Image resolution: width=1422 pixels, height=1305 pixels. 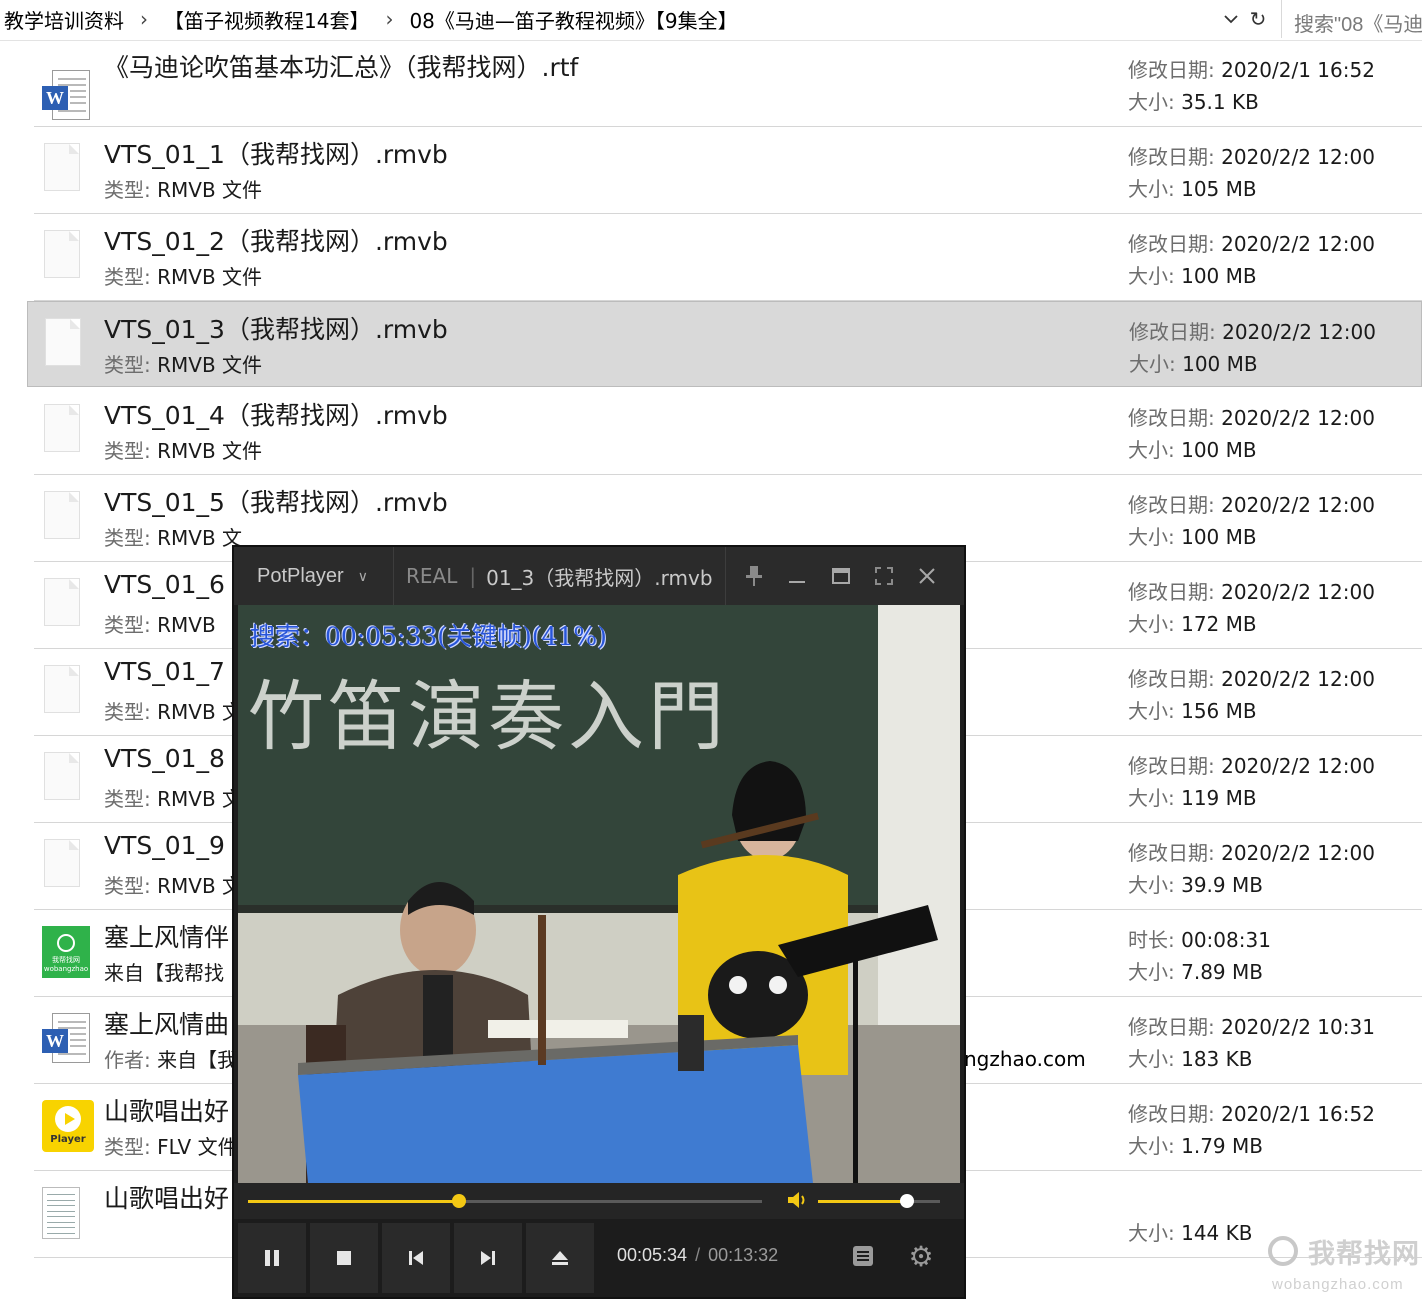 I want to click on file-name: 山歌唱出好, so click(x=167, y=1198).